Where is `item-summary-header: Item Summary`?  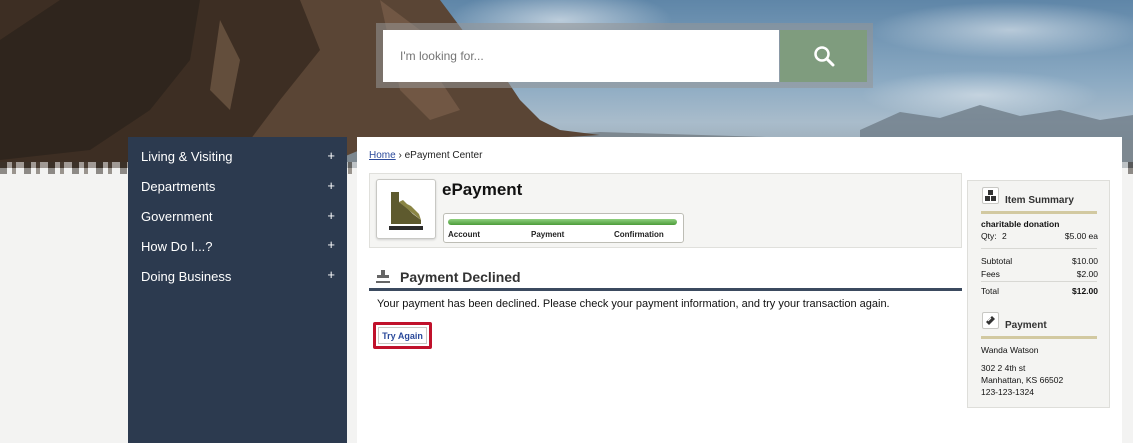 item-summary-header: Item Summary is located at coordinates (1039, 200).